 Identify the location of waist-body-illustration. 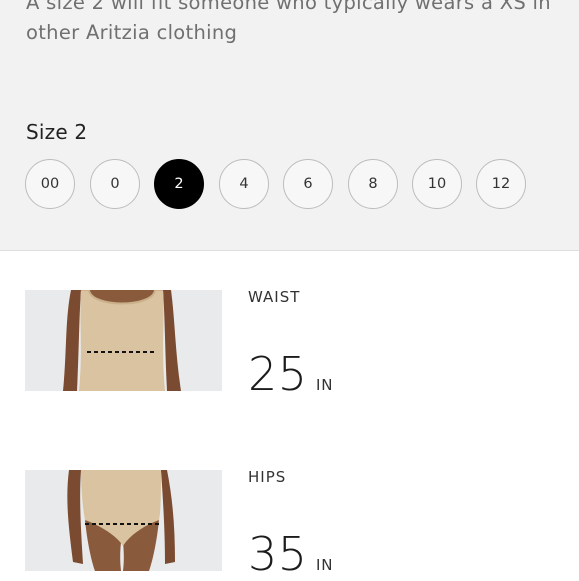
(123, 340).